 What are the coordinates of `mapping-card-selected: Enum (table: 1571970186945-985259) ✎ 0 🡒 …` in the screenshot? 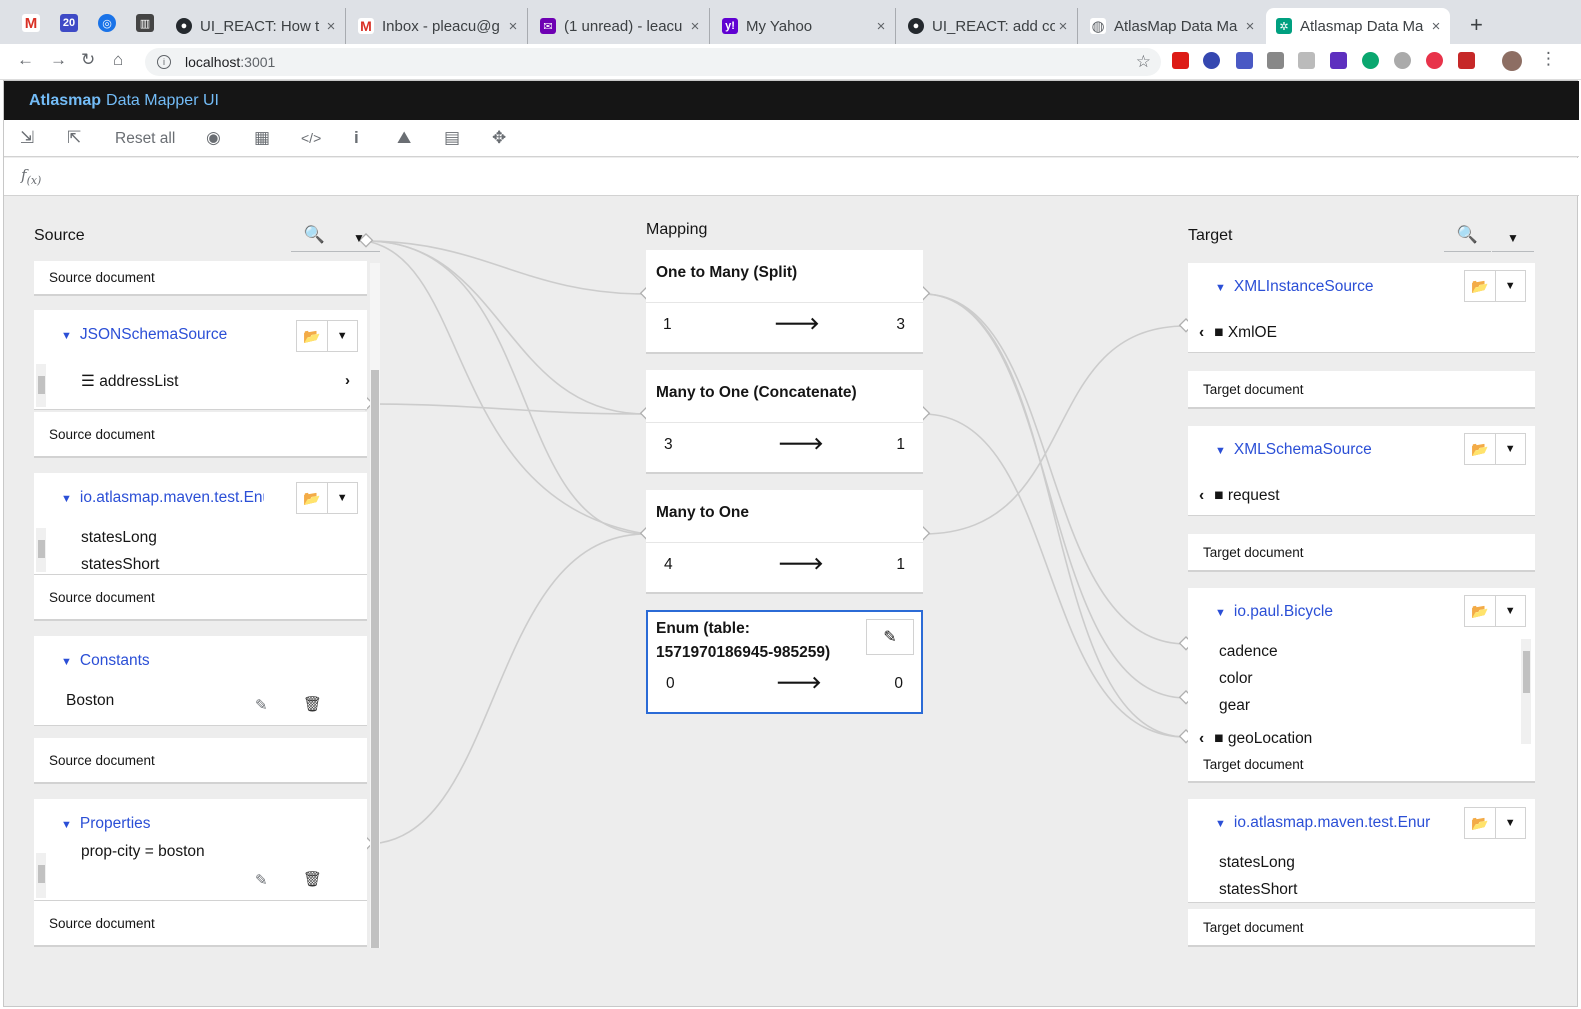 It's located at (784, 662).